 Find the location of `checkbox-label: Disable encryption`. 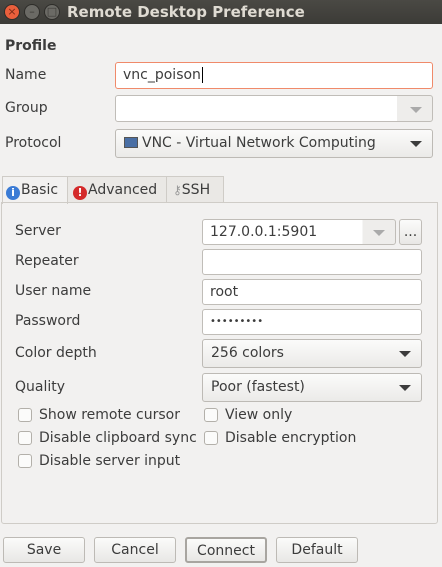

checkbox-label: Disable encryption is located at coordinates (291, 438).